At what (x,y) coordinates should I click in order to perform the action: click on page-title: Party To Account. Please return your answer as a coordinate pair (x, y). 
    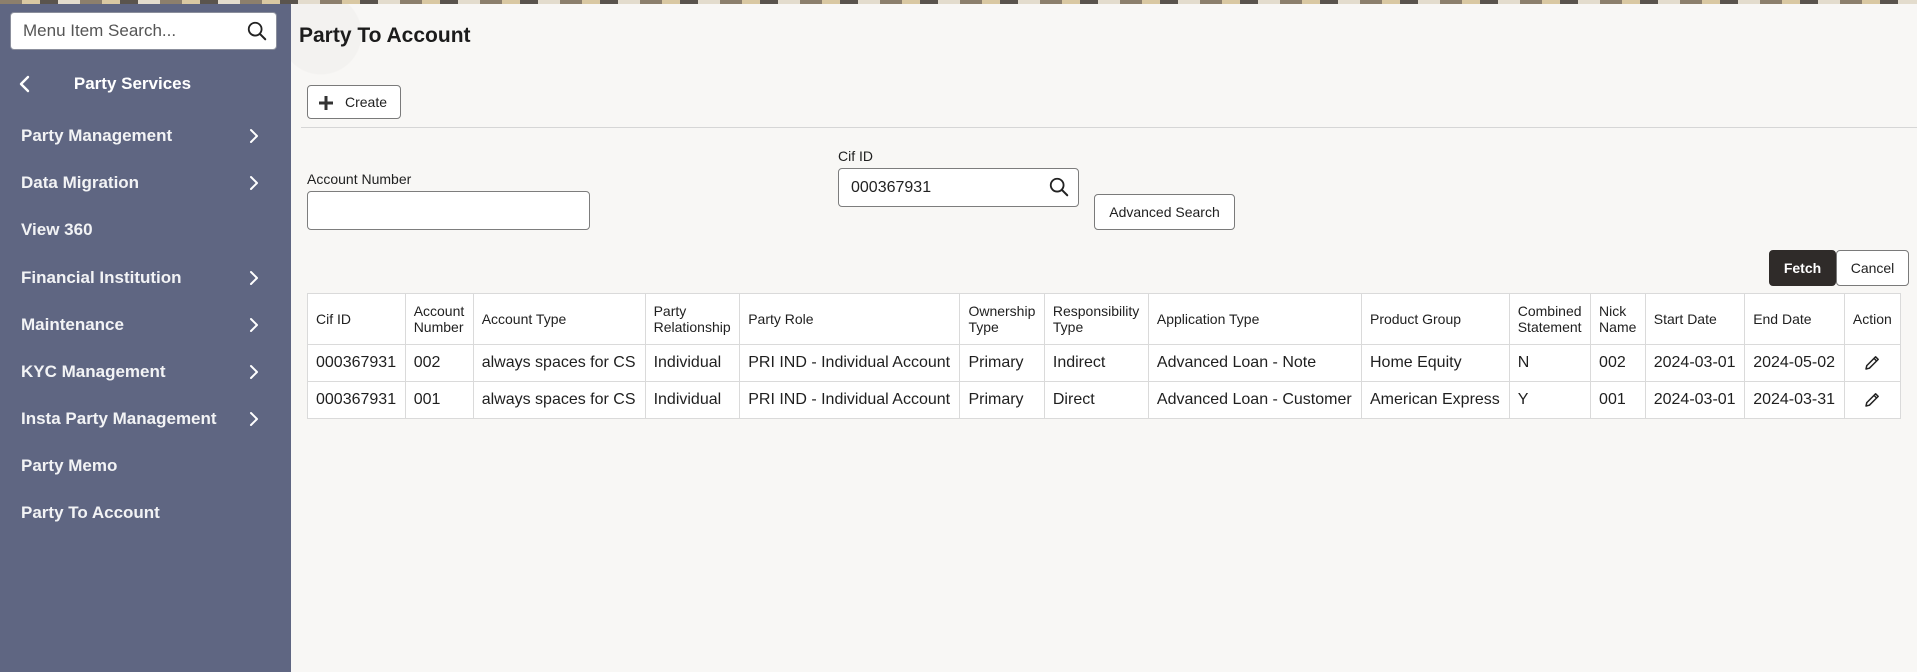
    Looking at the image, I should click on (385, 35).